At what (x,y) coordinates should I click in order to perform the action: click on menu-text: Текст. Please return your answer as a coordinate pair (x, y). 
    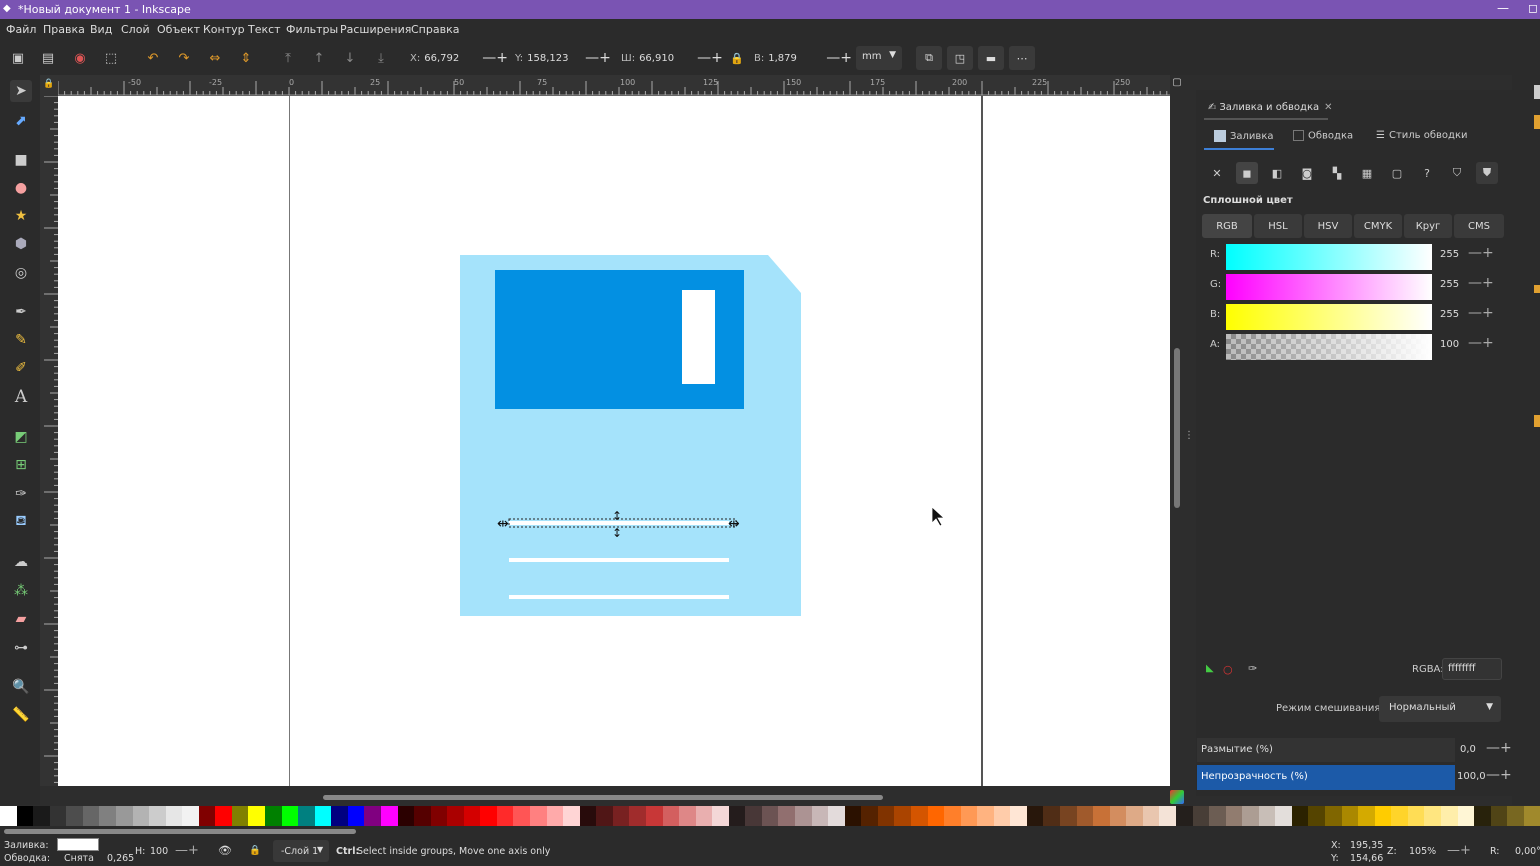
    Looking at the image, I should click on (264, 29).